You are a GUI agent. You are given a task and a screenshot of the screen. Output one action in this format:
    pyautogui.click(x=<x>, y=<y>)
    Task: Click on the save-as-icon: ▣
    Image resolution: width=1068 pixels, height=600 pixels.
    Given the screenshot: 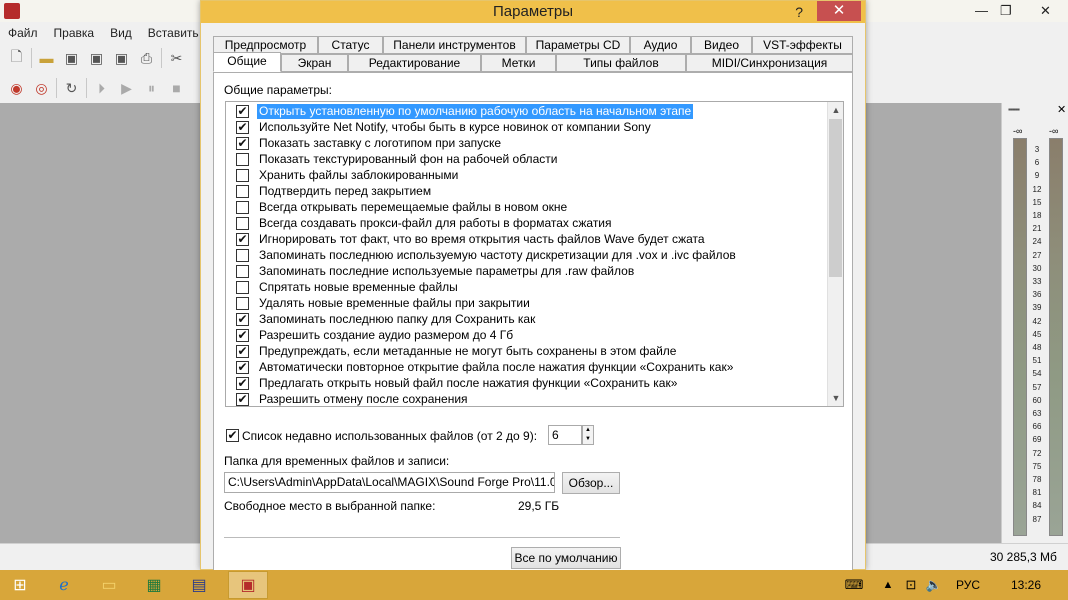 What is the action you would take?
    pyautogui.click(x=96, y=58)
    